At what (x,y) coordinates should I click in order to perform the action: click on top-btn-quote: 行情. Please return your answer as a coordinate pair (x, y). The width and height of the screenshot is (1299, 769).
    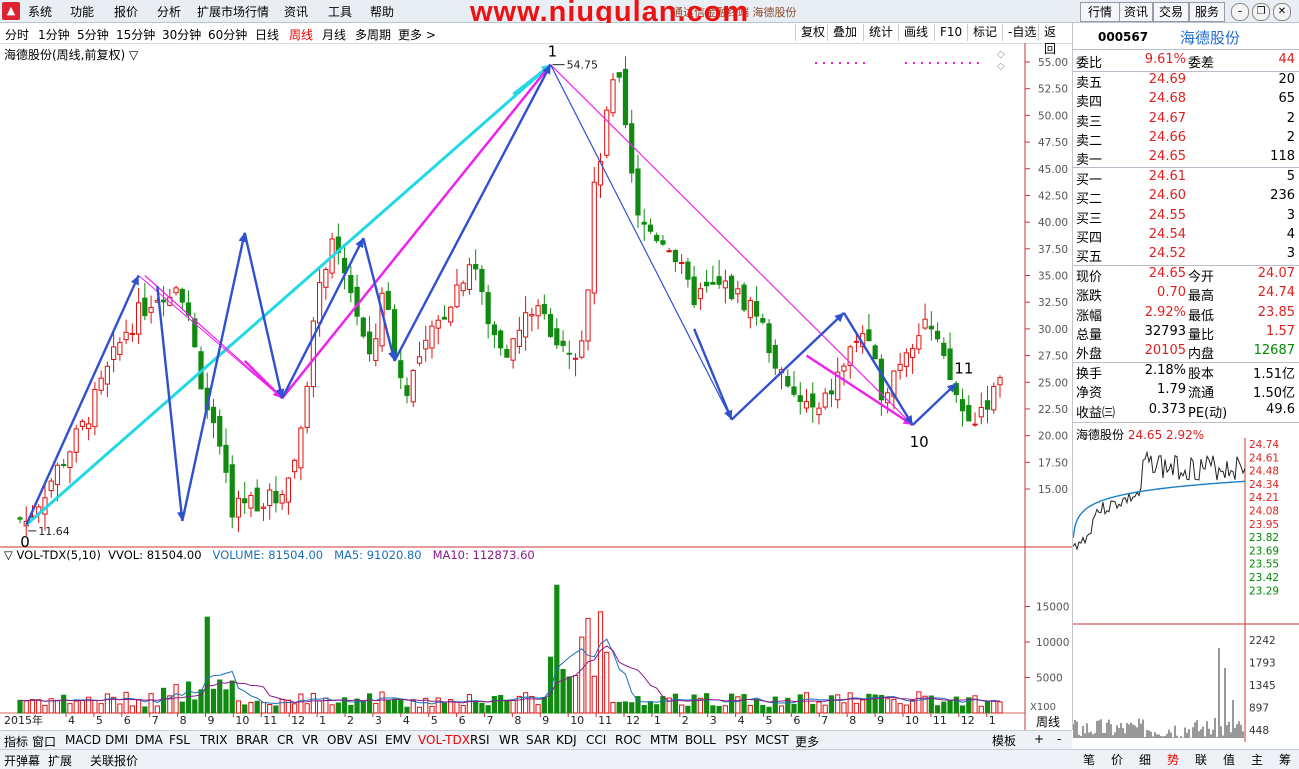
    Looking at the image, I should click on (1100, 12).